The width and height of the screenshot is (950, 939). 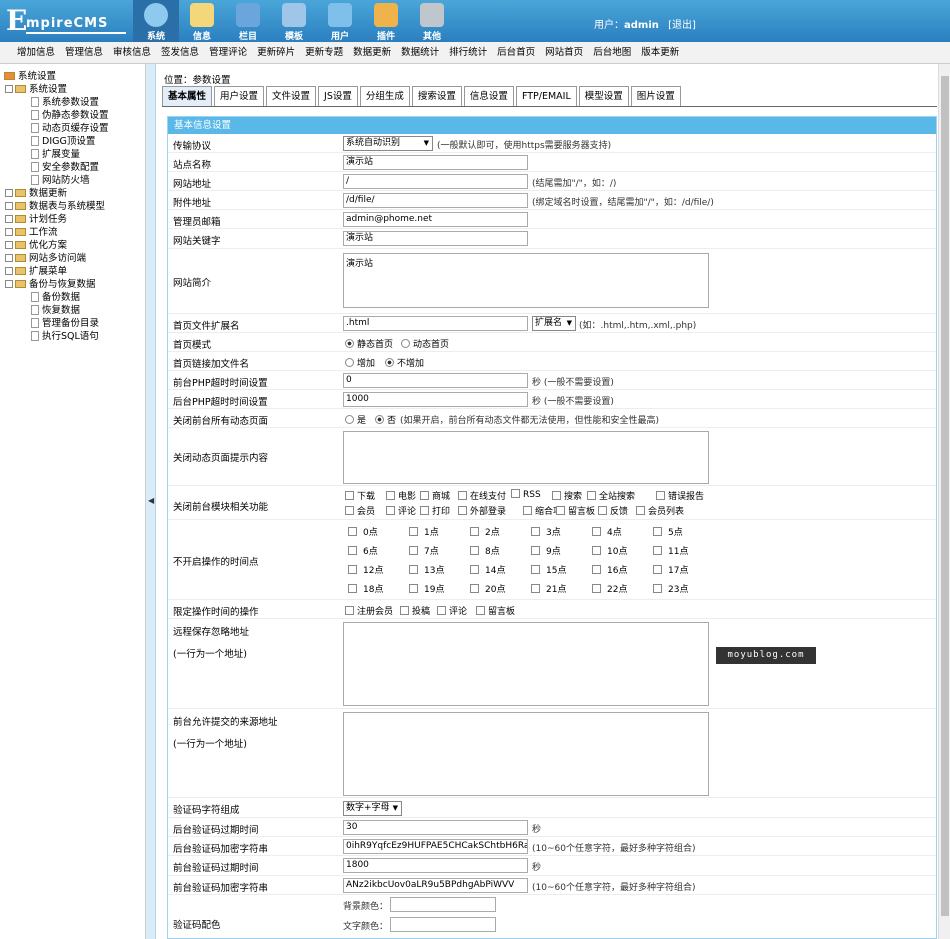 I want to click on hour-option: 2点, so click(x=485, y=531).